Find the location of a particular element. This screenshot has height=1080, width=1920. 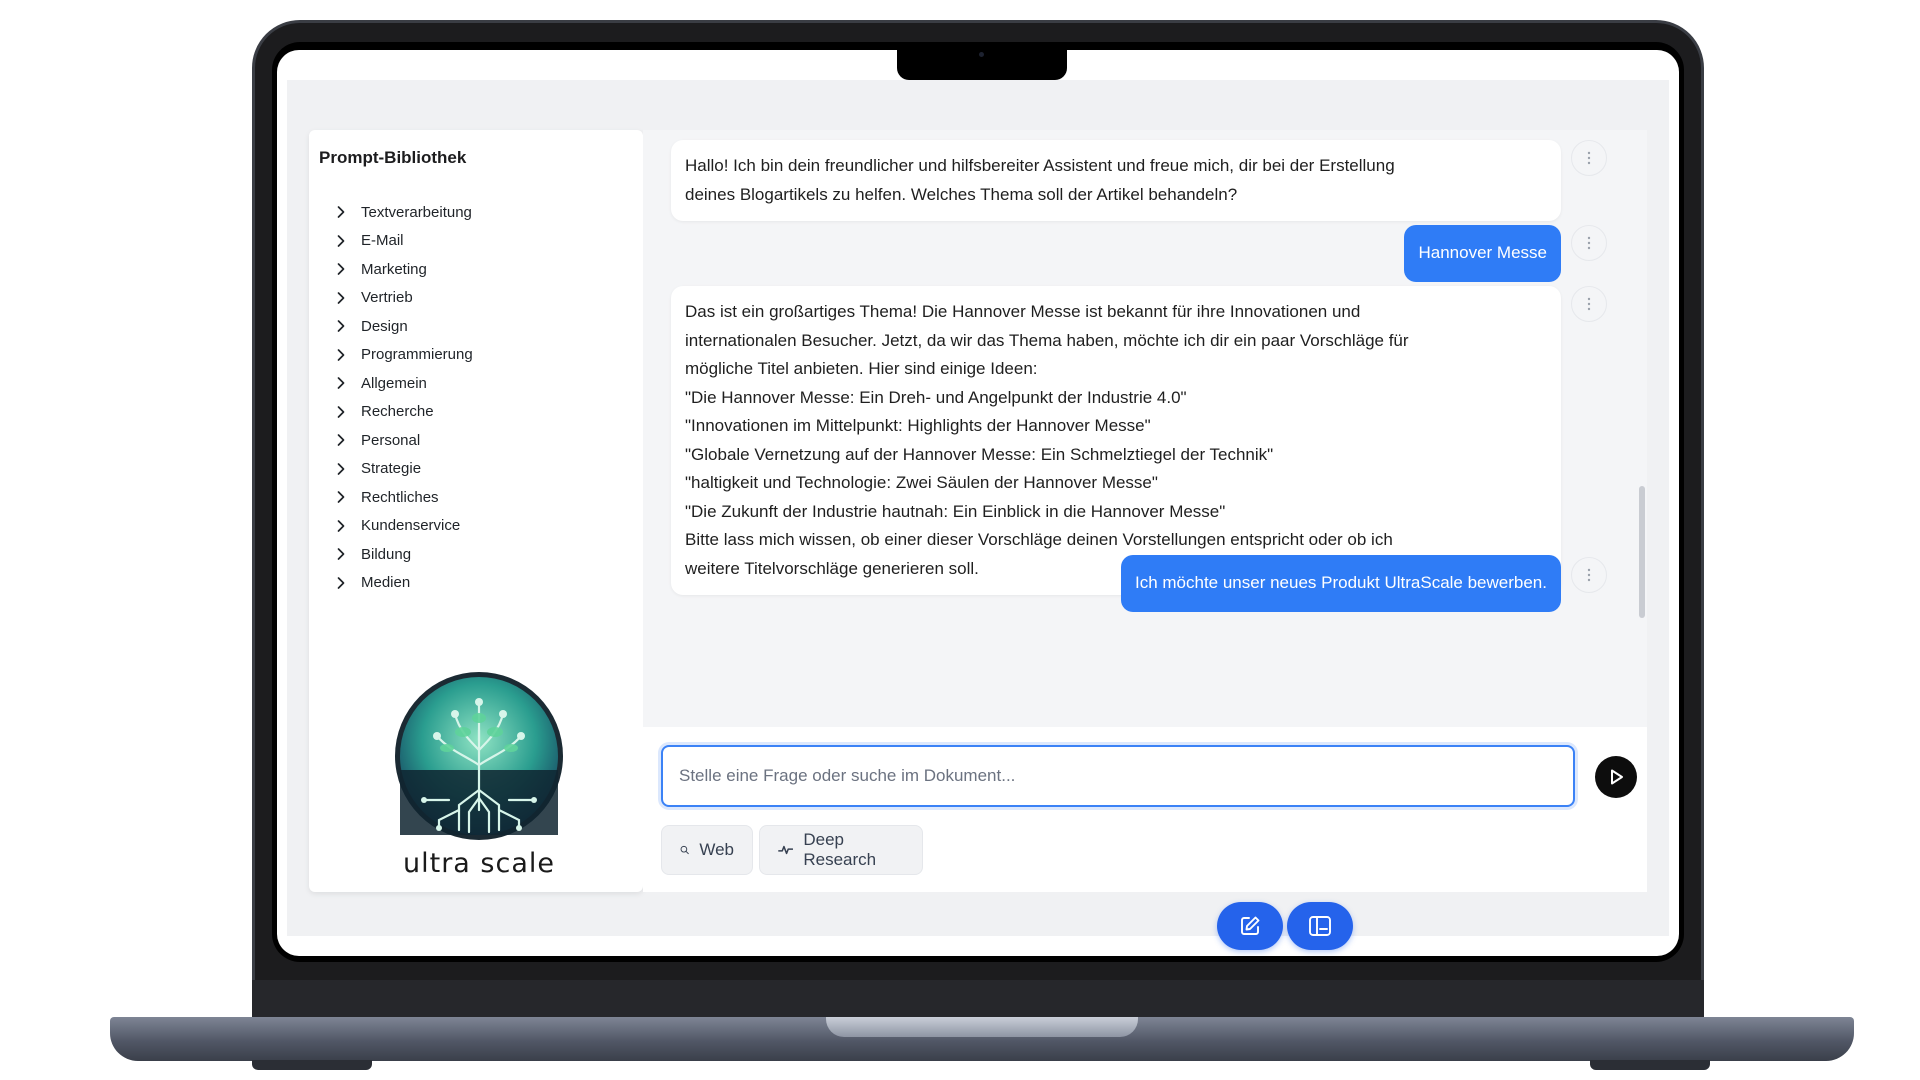

category-item: Design is located at coordinates (402, 326).